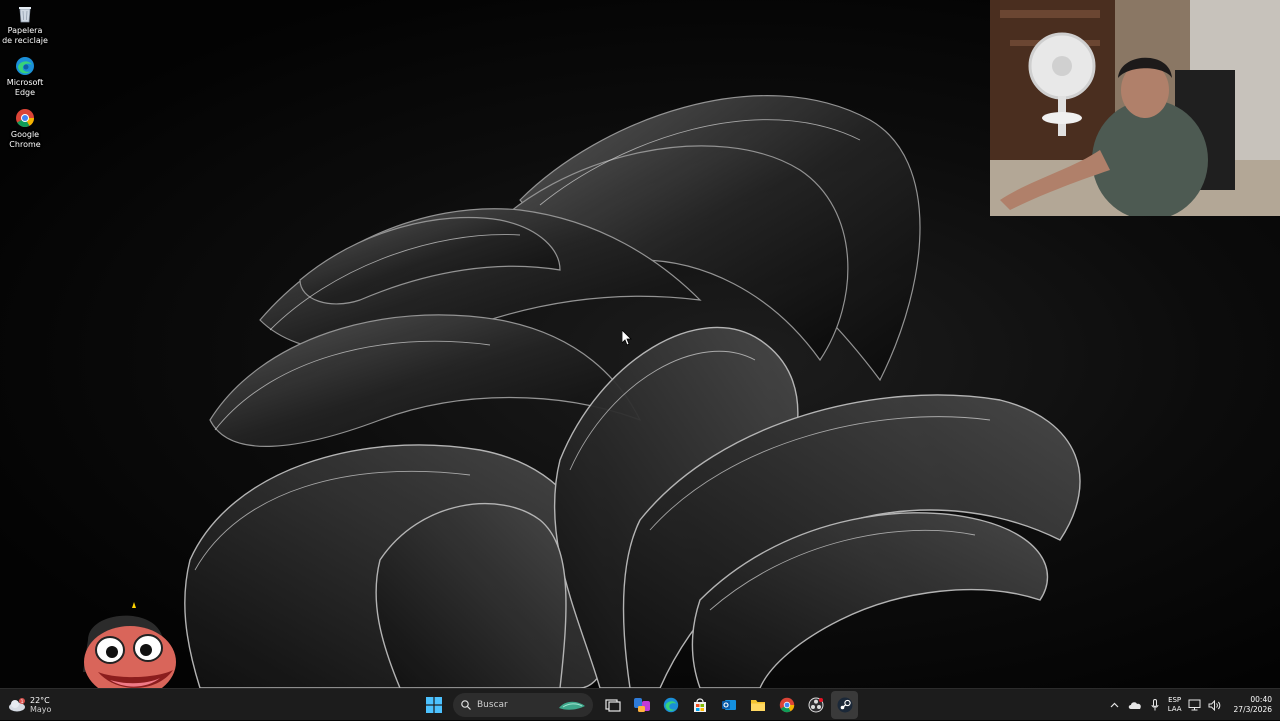 This screenshot has height=721, width=1280. What do you see at coordinates (25, 139) in the screenshot?
I see `desktop-icon-label: Google Chrome` at bounding box center [25, 139].